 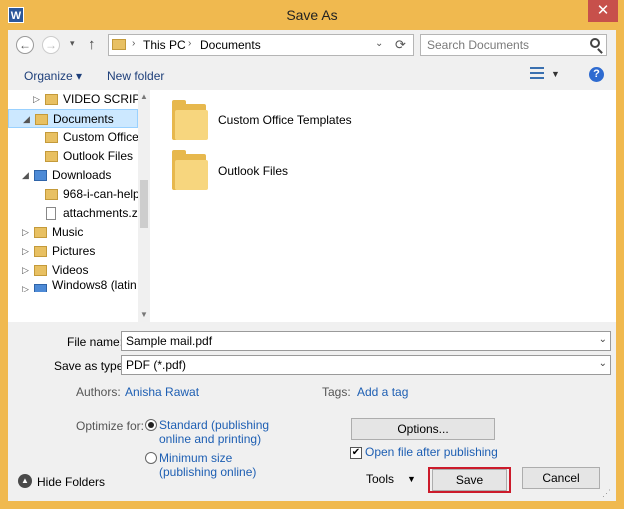 I want to click on tree-item-968-i-can-help: 968-i-can-help, so click(x=73, y=194).